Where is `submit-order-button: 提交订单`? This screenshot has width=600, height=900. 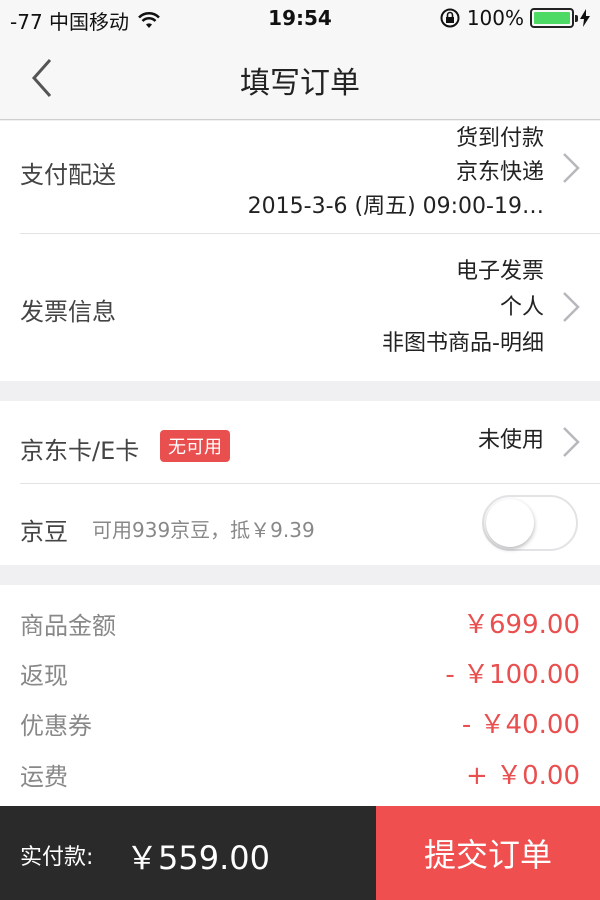
submit-order-button: 提交订单 is located at coordinates (488, 853).